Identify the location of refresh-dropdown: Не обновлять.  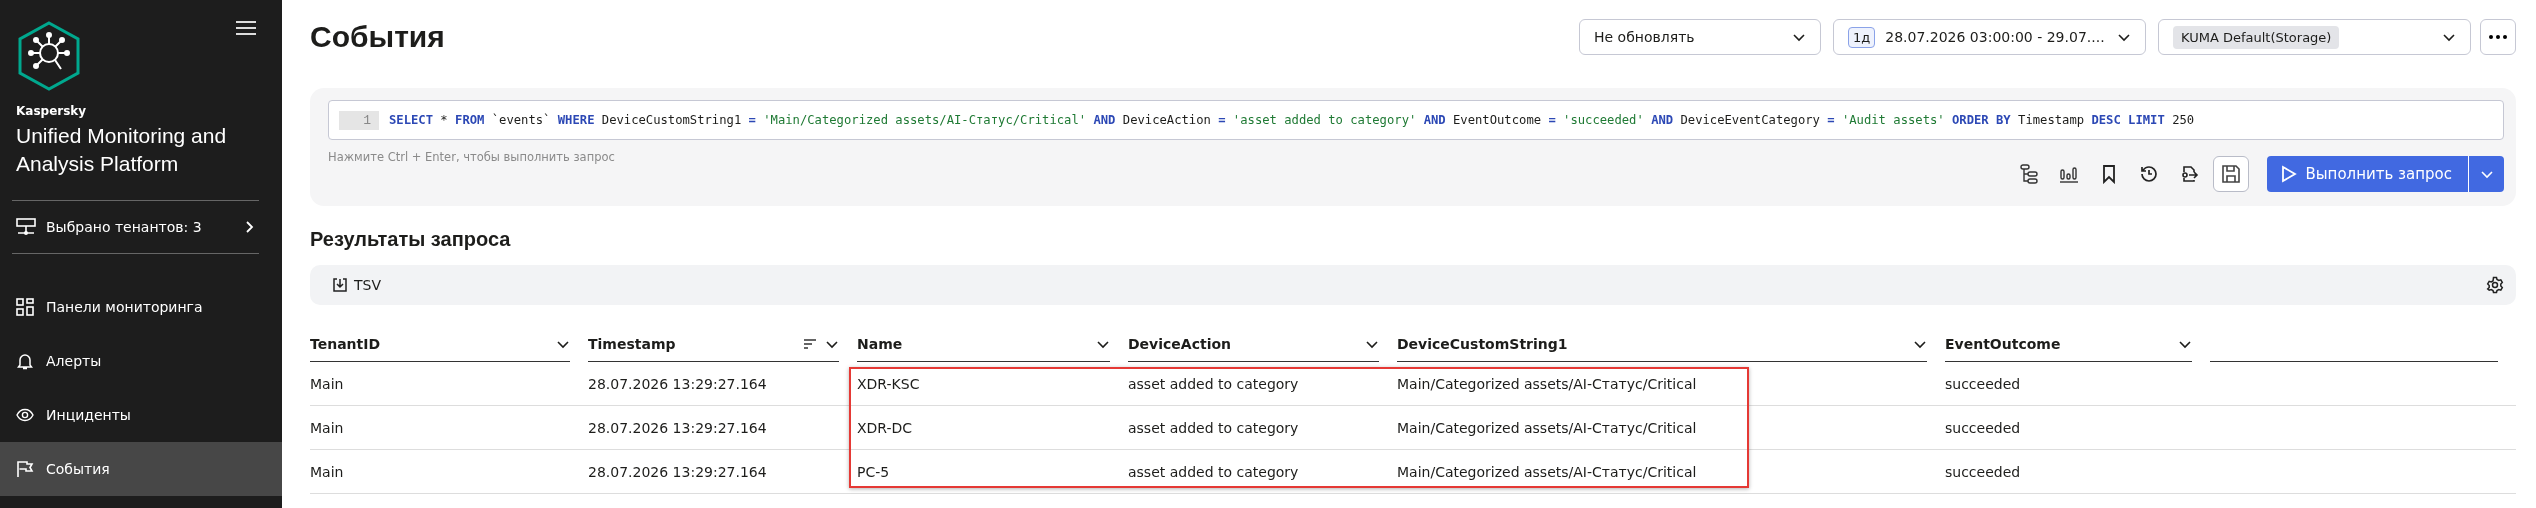
(1700, 37).